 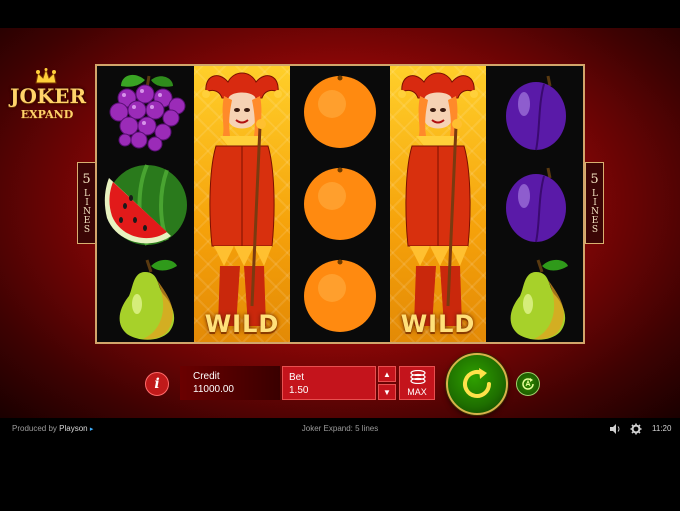 What do you see at coordinates (145, 112) in the screenshot?
I see `grapes-icon` at bounding box center [145, 112].